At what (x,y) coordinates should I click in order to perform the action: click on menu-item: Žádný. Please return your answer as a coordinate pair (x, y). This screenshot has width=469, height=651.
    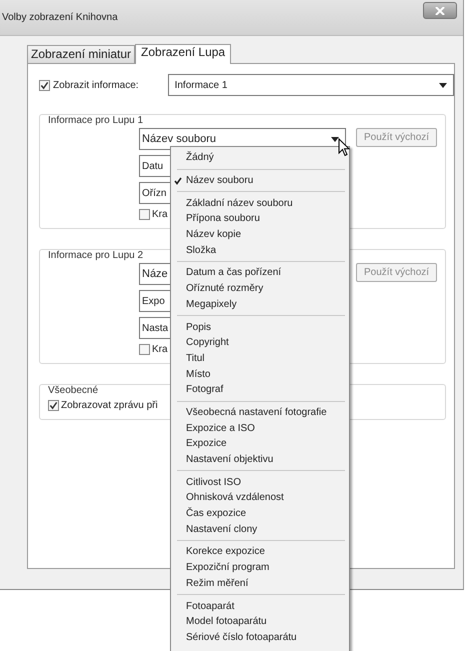
    Looking at the image, I should click on (260, 158).